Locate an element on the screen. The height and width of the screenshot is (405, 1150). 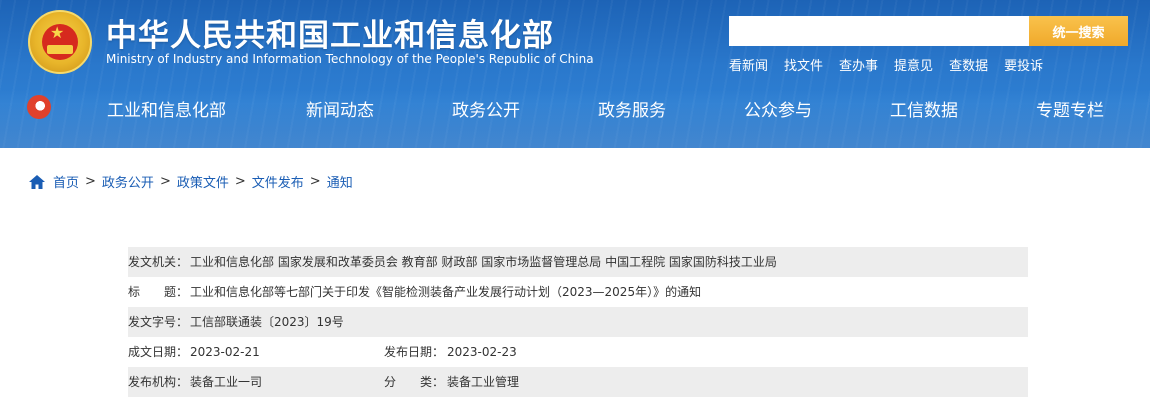
quick-link-complaint: 要投诉 is located at coordinates (1023, 64).